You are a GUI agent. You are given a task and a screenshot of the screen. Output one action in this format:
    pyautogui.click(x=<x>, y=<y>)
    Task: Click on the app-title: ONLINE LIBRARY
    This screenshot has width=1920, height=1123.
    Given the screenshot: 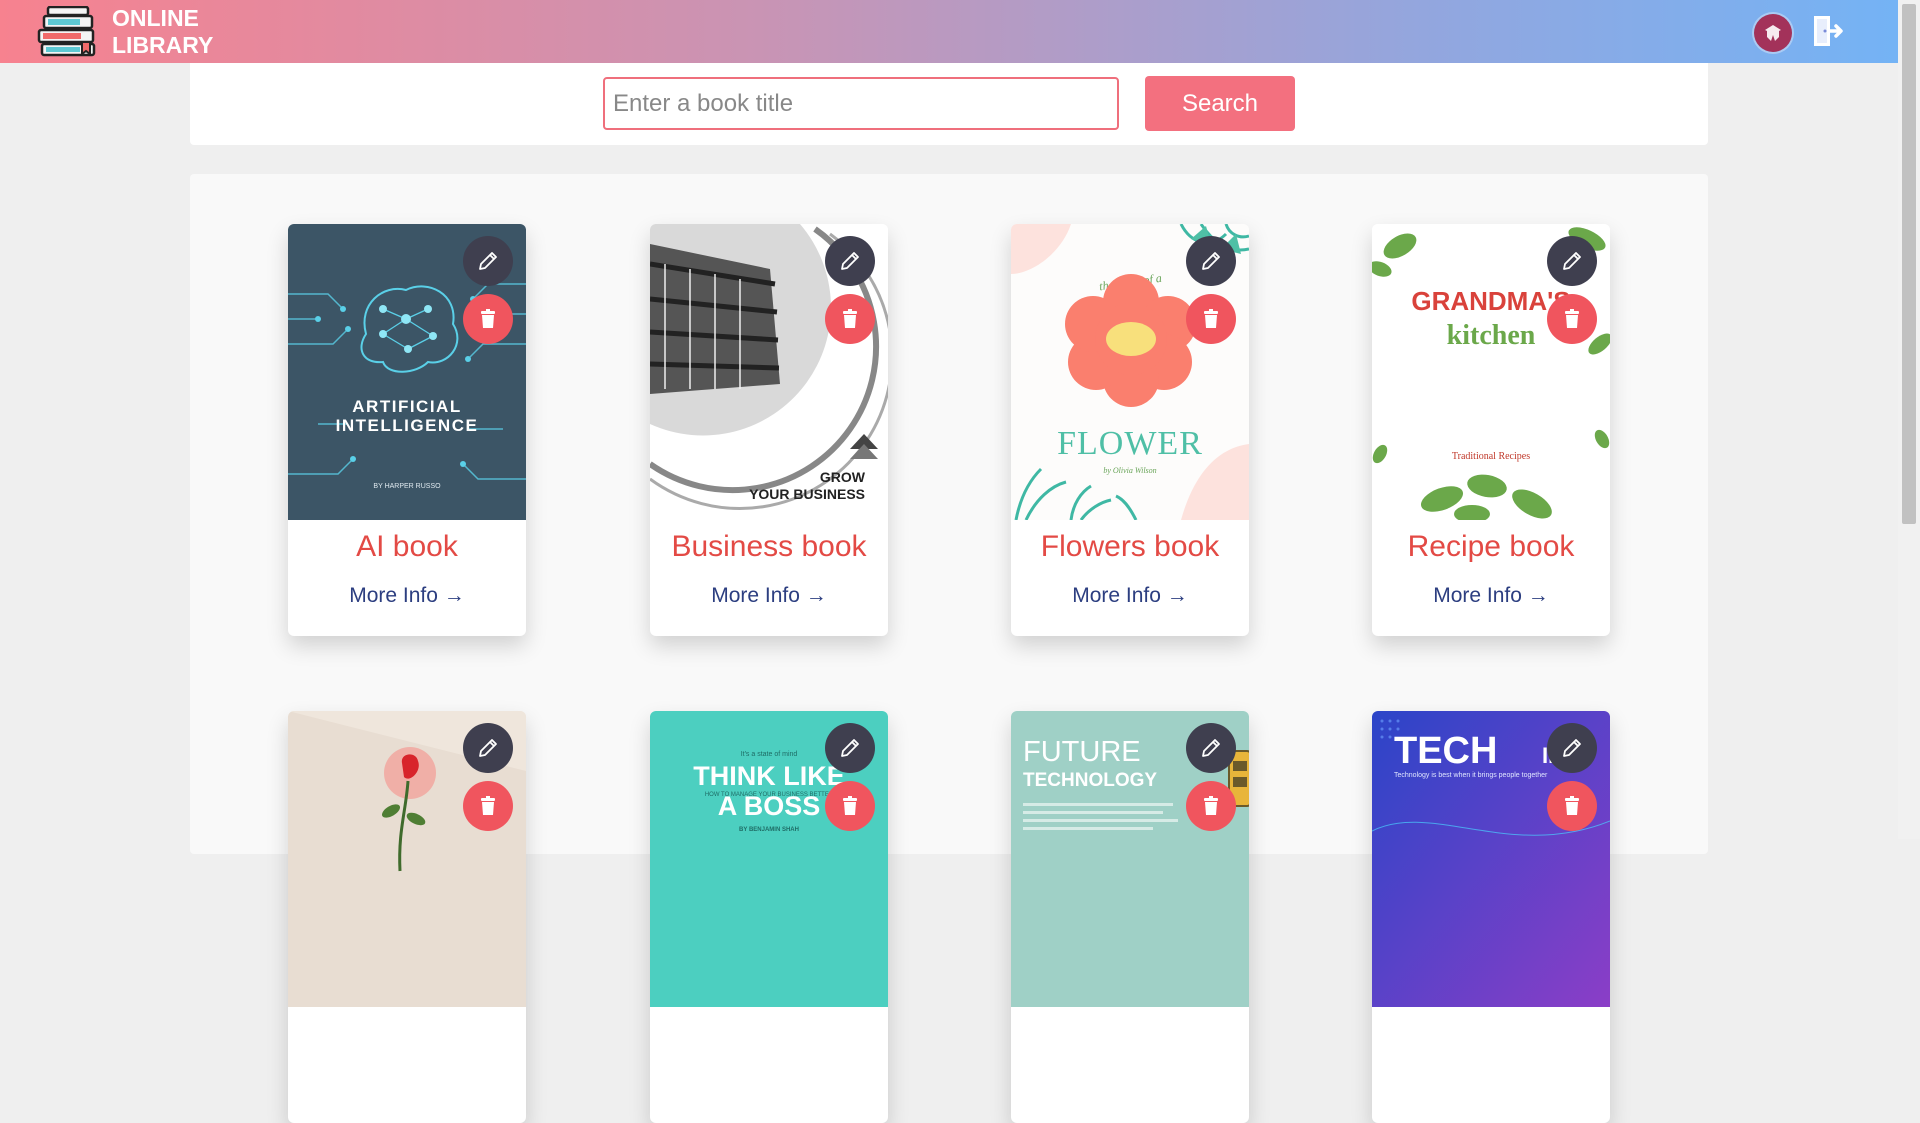 What is the action you would take?
    pyautogui.click(x=162, y=32)
    